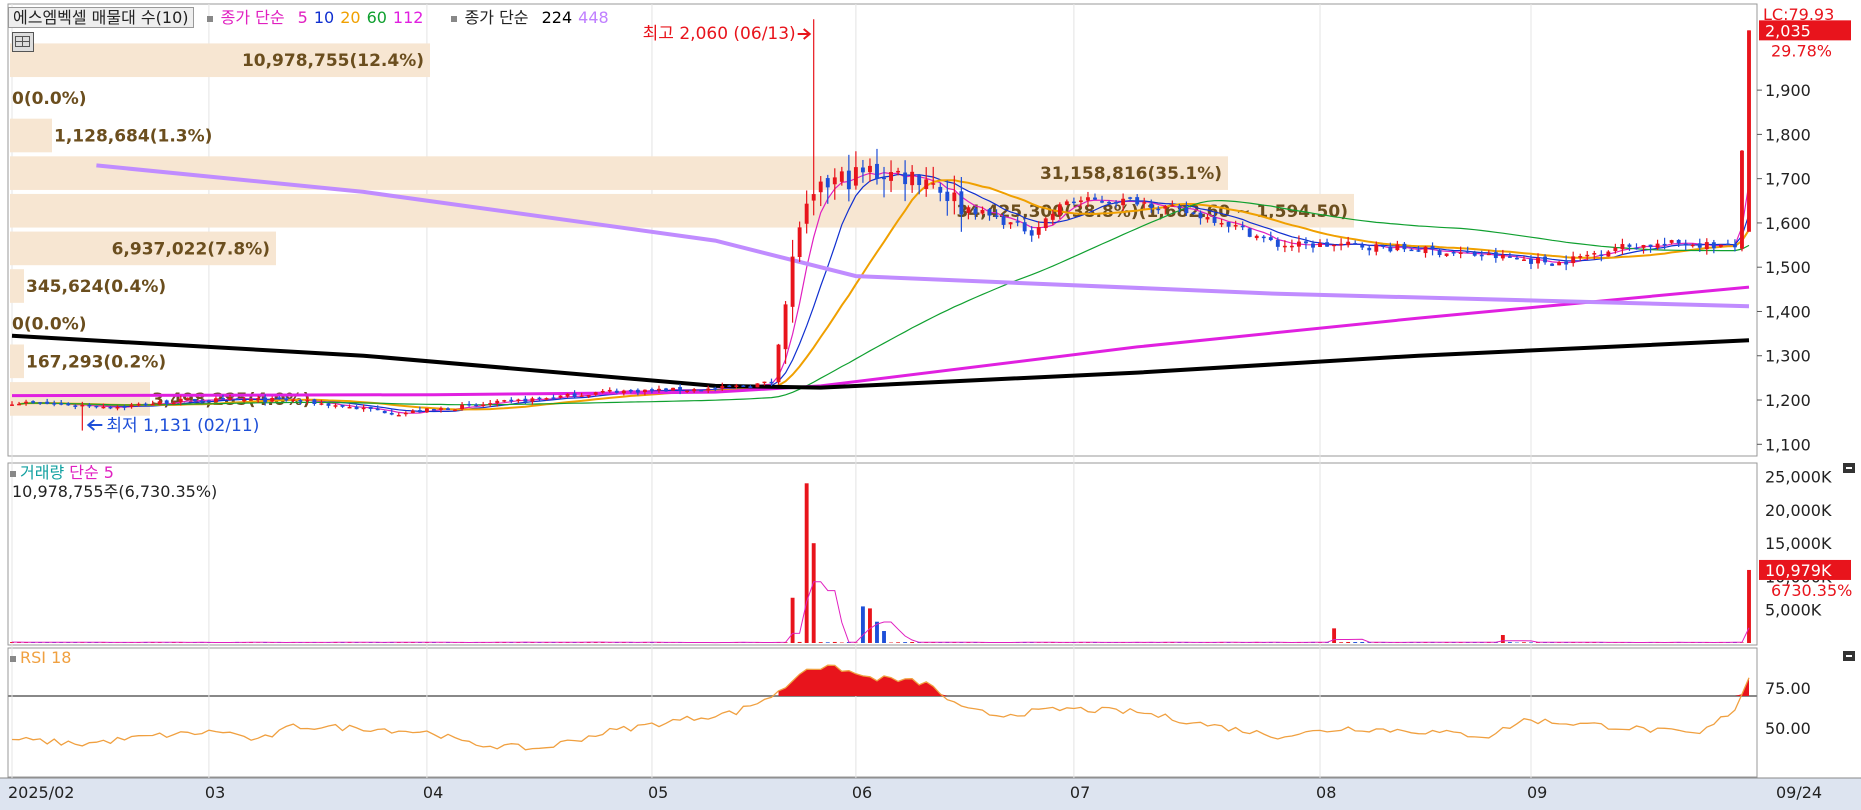 The image size is (1861, 810). I want to click on last-price-tag: 2,035, so click(1788, 30).